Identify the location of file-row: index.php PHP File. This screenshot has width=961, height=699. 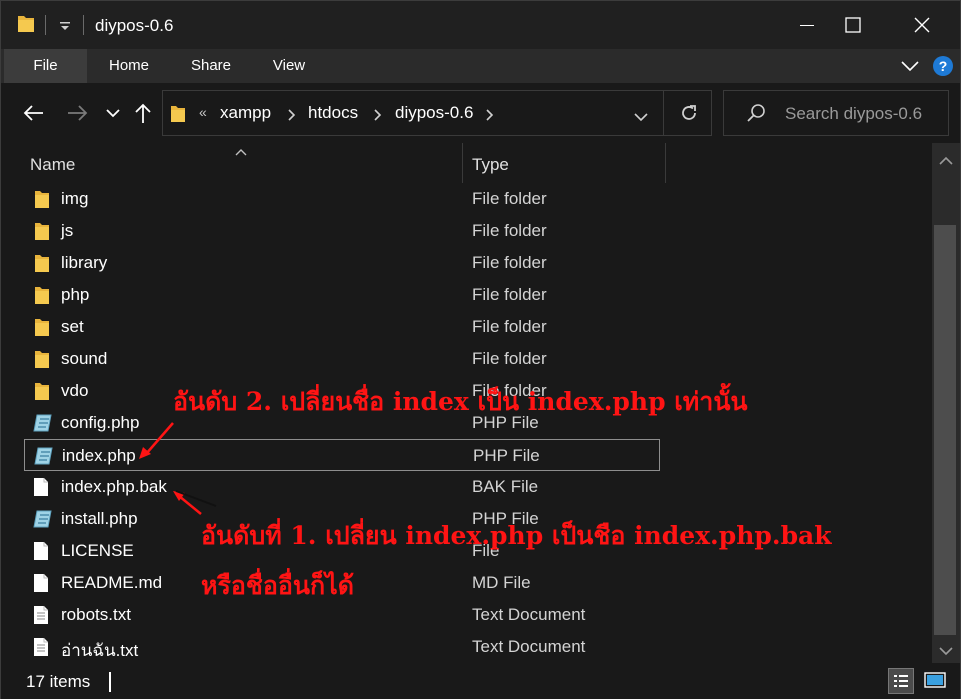
(342, 455).